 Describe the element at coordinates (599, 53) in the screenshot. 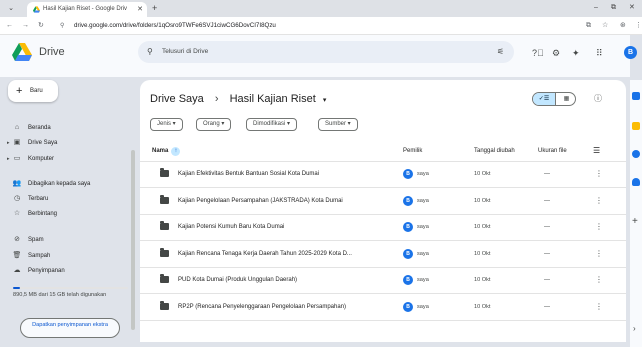

I see `apps-grid-icon: ⠿` at that location.